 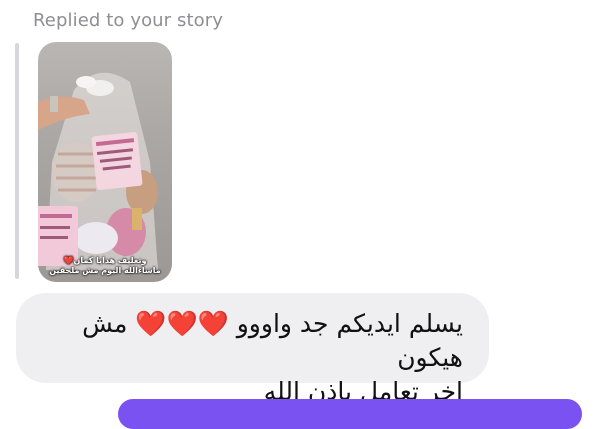 I want to click on reply-indicator-bar, so click(x=17, y=161).